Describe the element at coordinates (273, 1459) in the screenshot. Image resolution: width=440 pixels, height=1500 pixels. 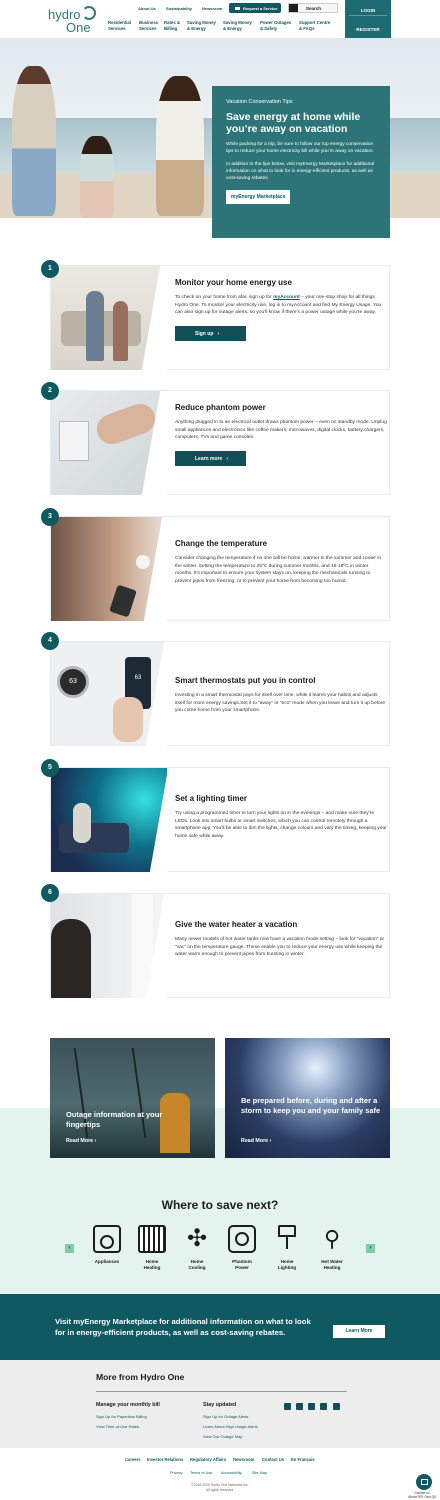
I see `footer-contact-link: Contact Us` at that location.